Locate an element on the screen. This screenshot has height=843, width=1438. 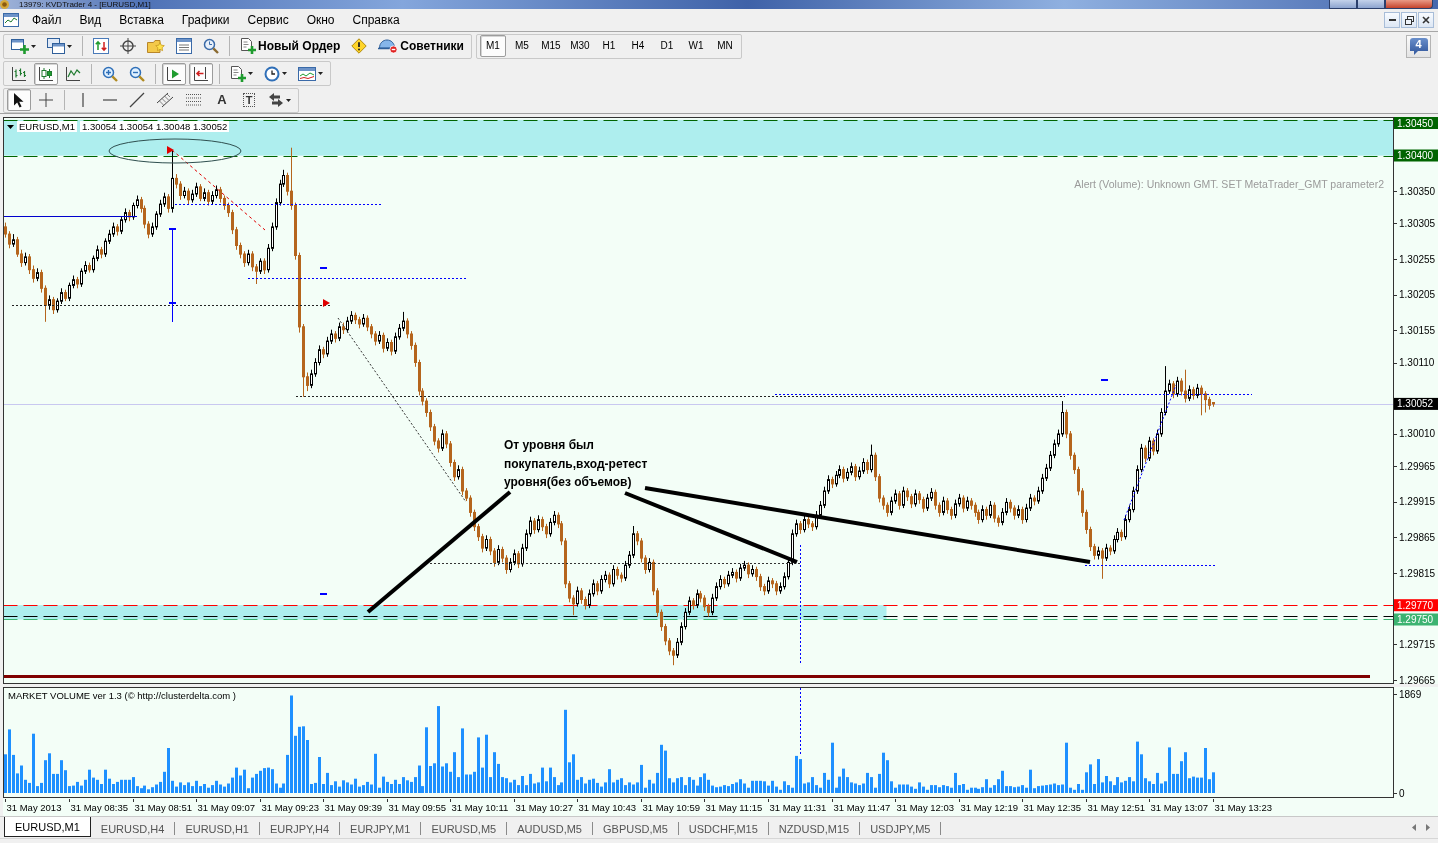
restore-button is located at coordinates (1409, 20).